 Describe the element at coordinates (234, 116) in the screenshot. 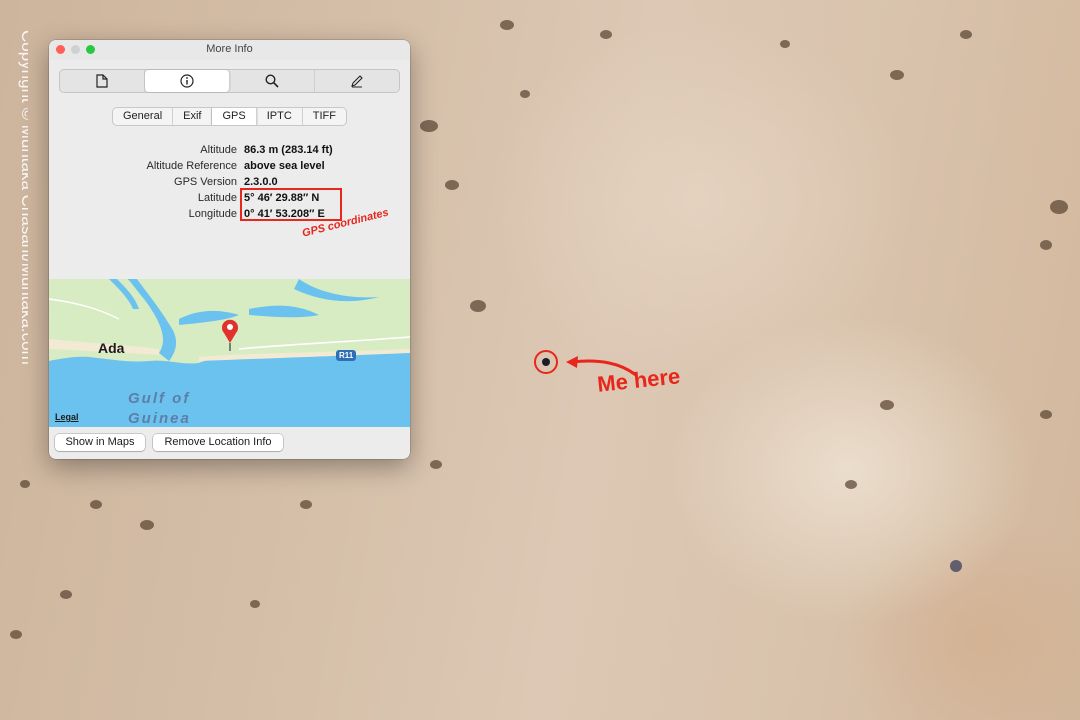

I see `tab-gps: GPS` at that location.